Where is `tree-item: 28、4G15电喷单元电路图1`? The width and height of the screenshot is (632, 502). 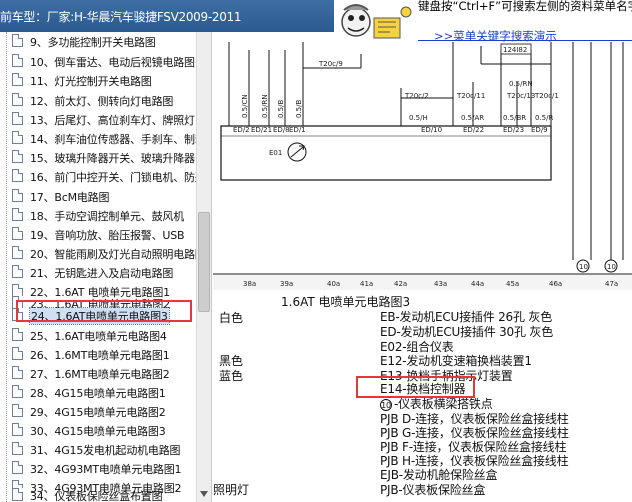 tree-item: 28、4G15电喷单元电路图1 is located at coordinates (100, 392).